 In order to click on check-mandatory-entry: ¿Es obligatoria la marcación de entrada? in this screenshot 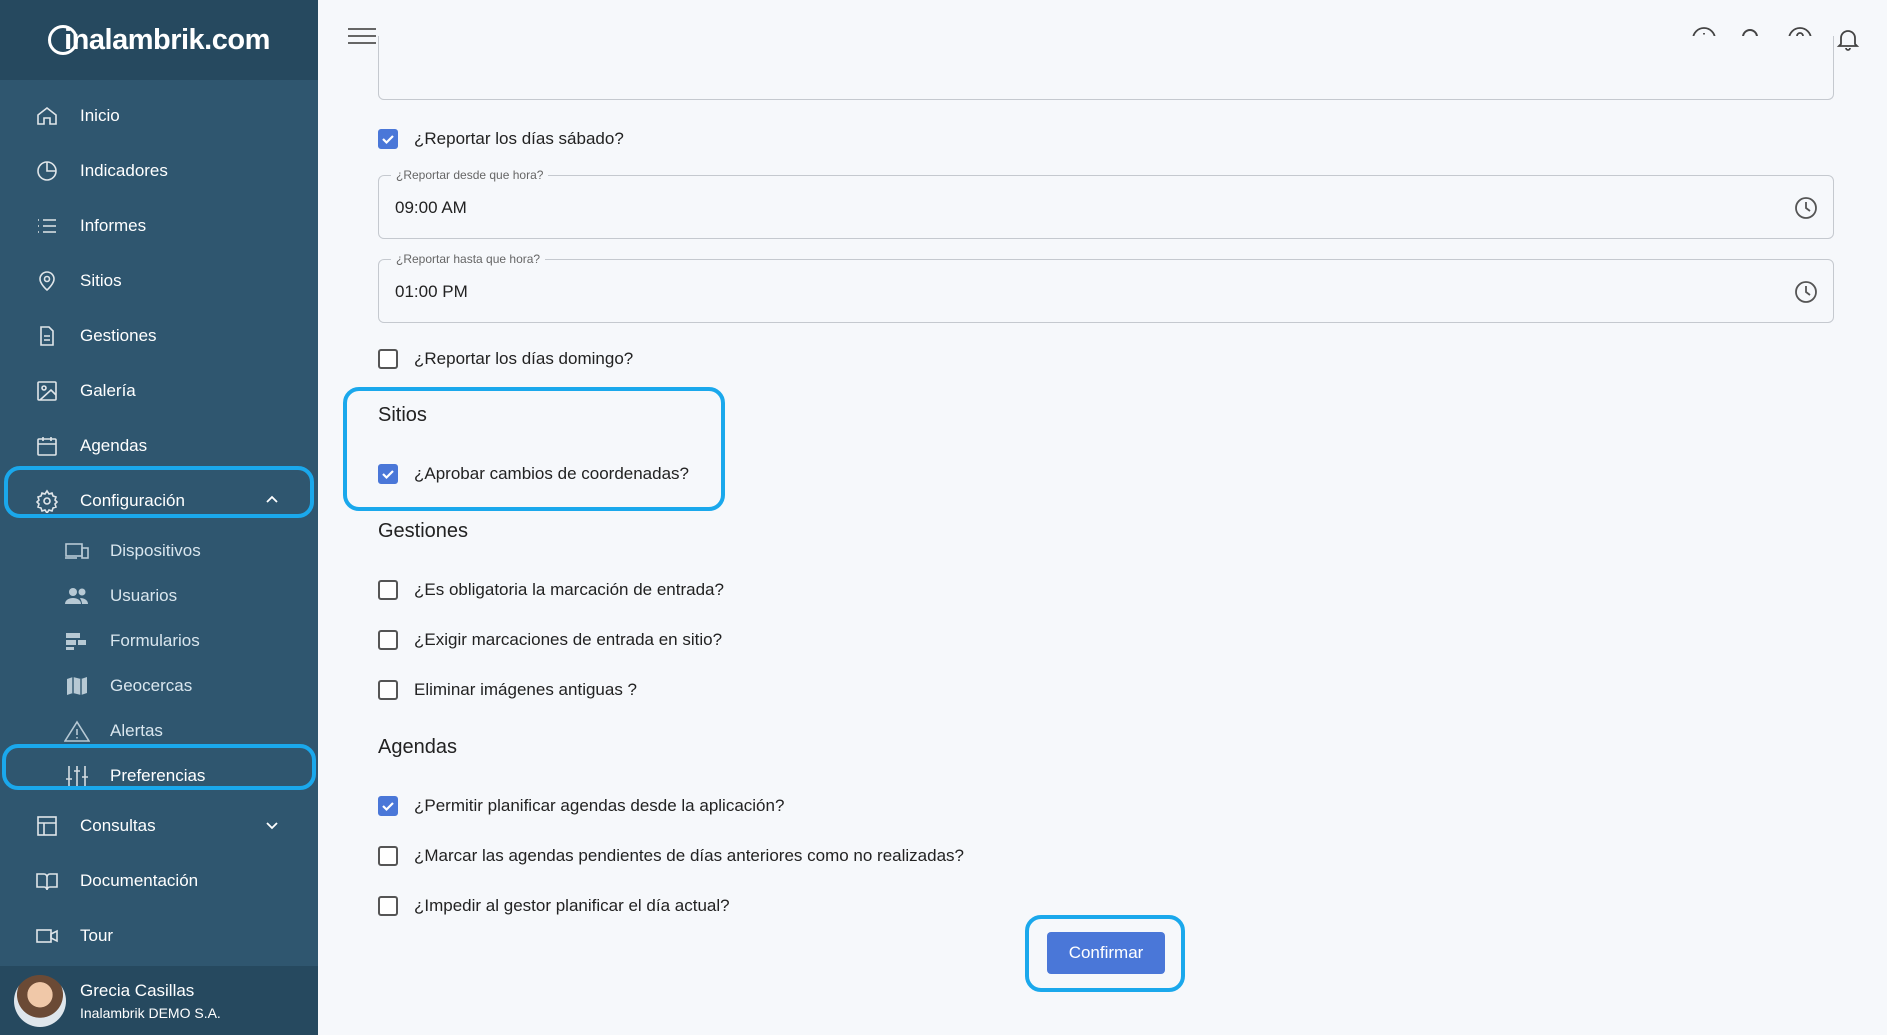, I will do `click(551, 590)`.